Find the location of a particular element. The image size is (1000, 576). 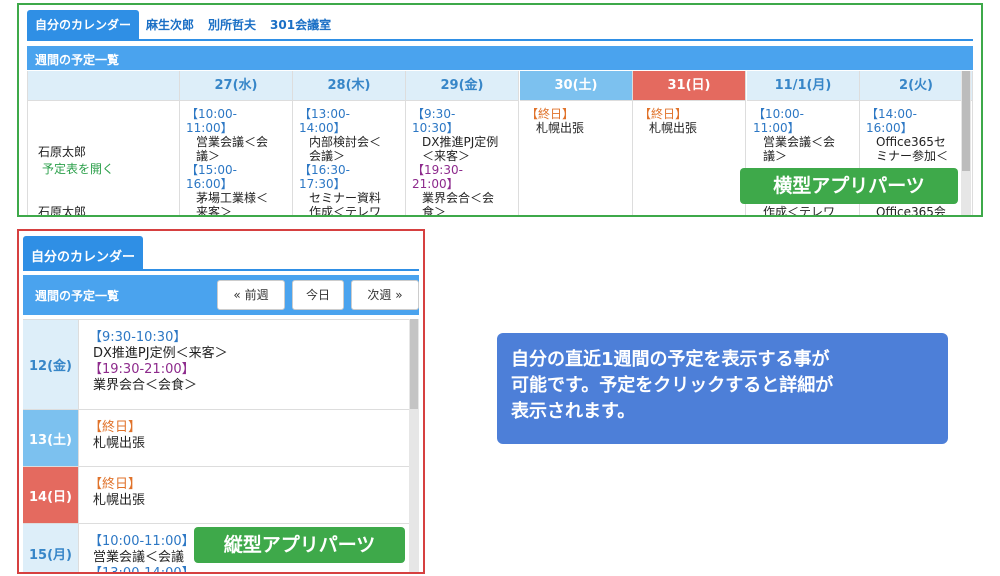

tab-aso-jiro: 麻生次郎 is located at coordinates (170, 24).